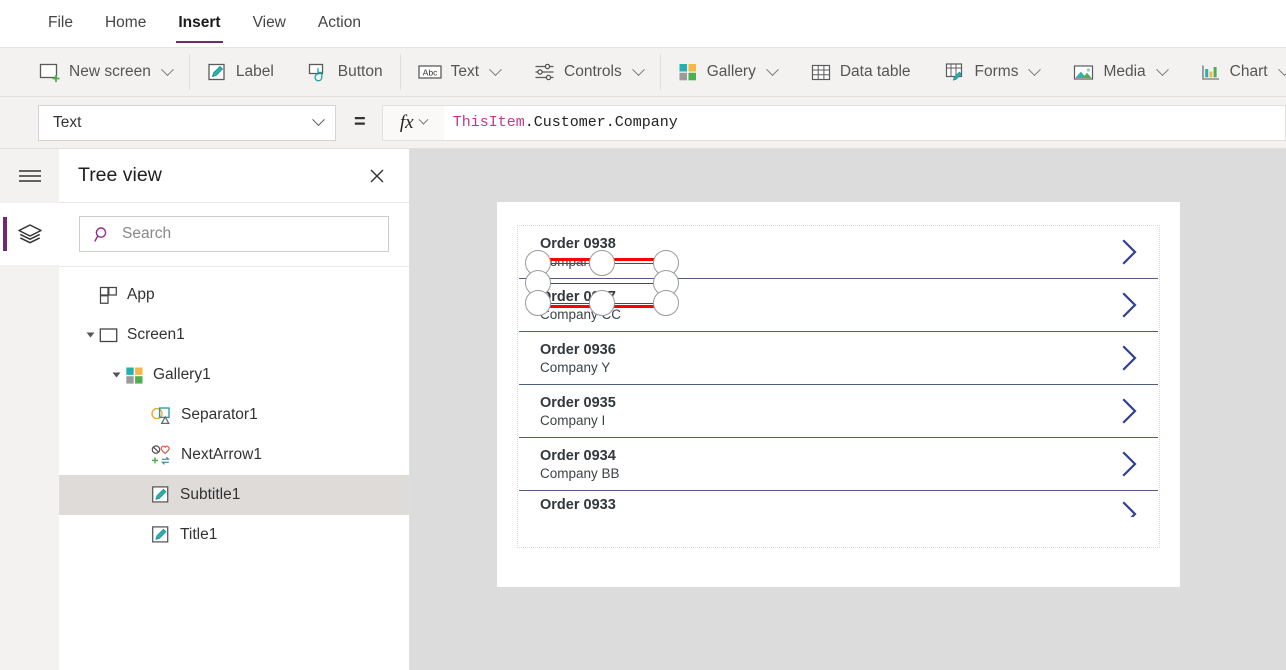 The image size is (1286, 670). Describe the element at coordinates (234, 335) in the screenshot. I see `tree-node-screen1: Screen1` at that location.